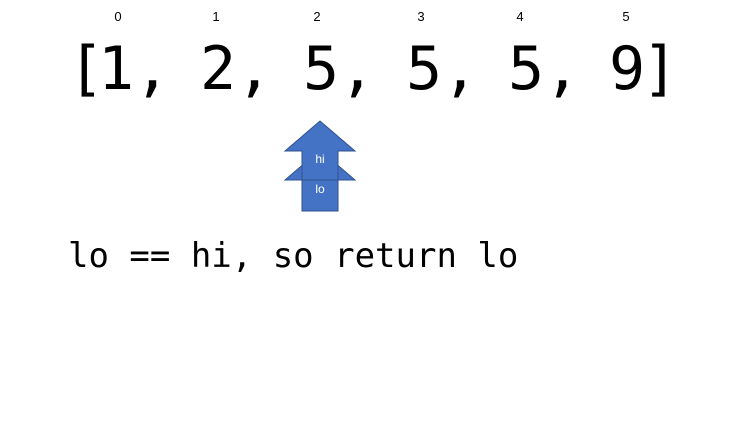  I want to click on index-label-3: 3, so click(421, 16).